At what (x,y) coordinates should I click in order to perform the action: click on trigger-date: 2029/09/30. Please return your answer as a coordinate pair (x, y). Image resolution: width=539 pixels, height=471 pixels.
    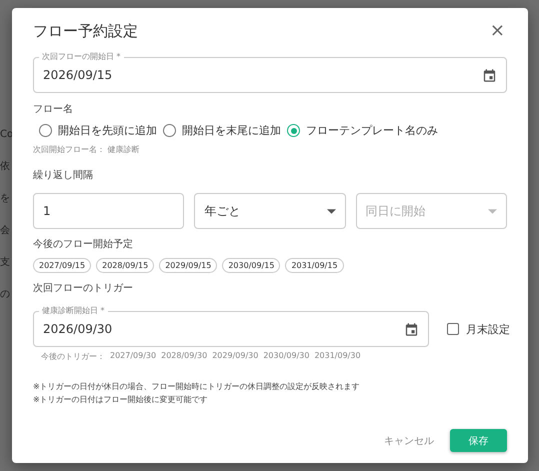
    Looking at the image, I should click on (235, 356).